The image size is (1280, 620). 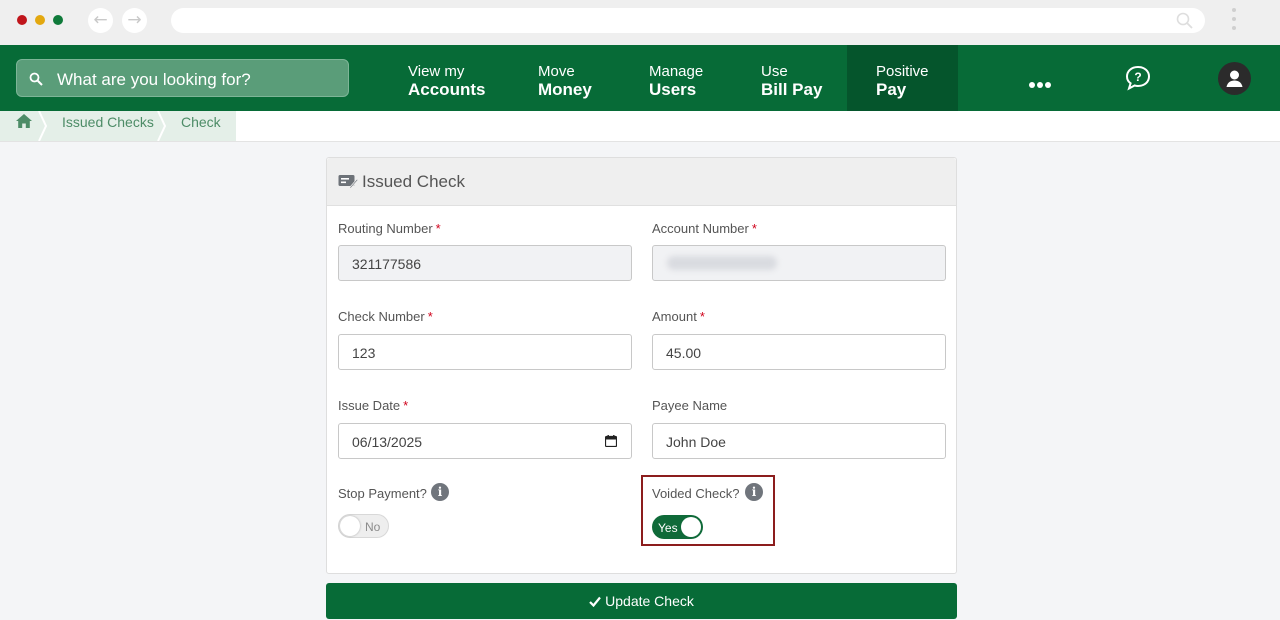 What do you see at coordinates (1041, 81) in the screenshot?
I see `more-icon` at bounding box center [1041, 81].